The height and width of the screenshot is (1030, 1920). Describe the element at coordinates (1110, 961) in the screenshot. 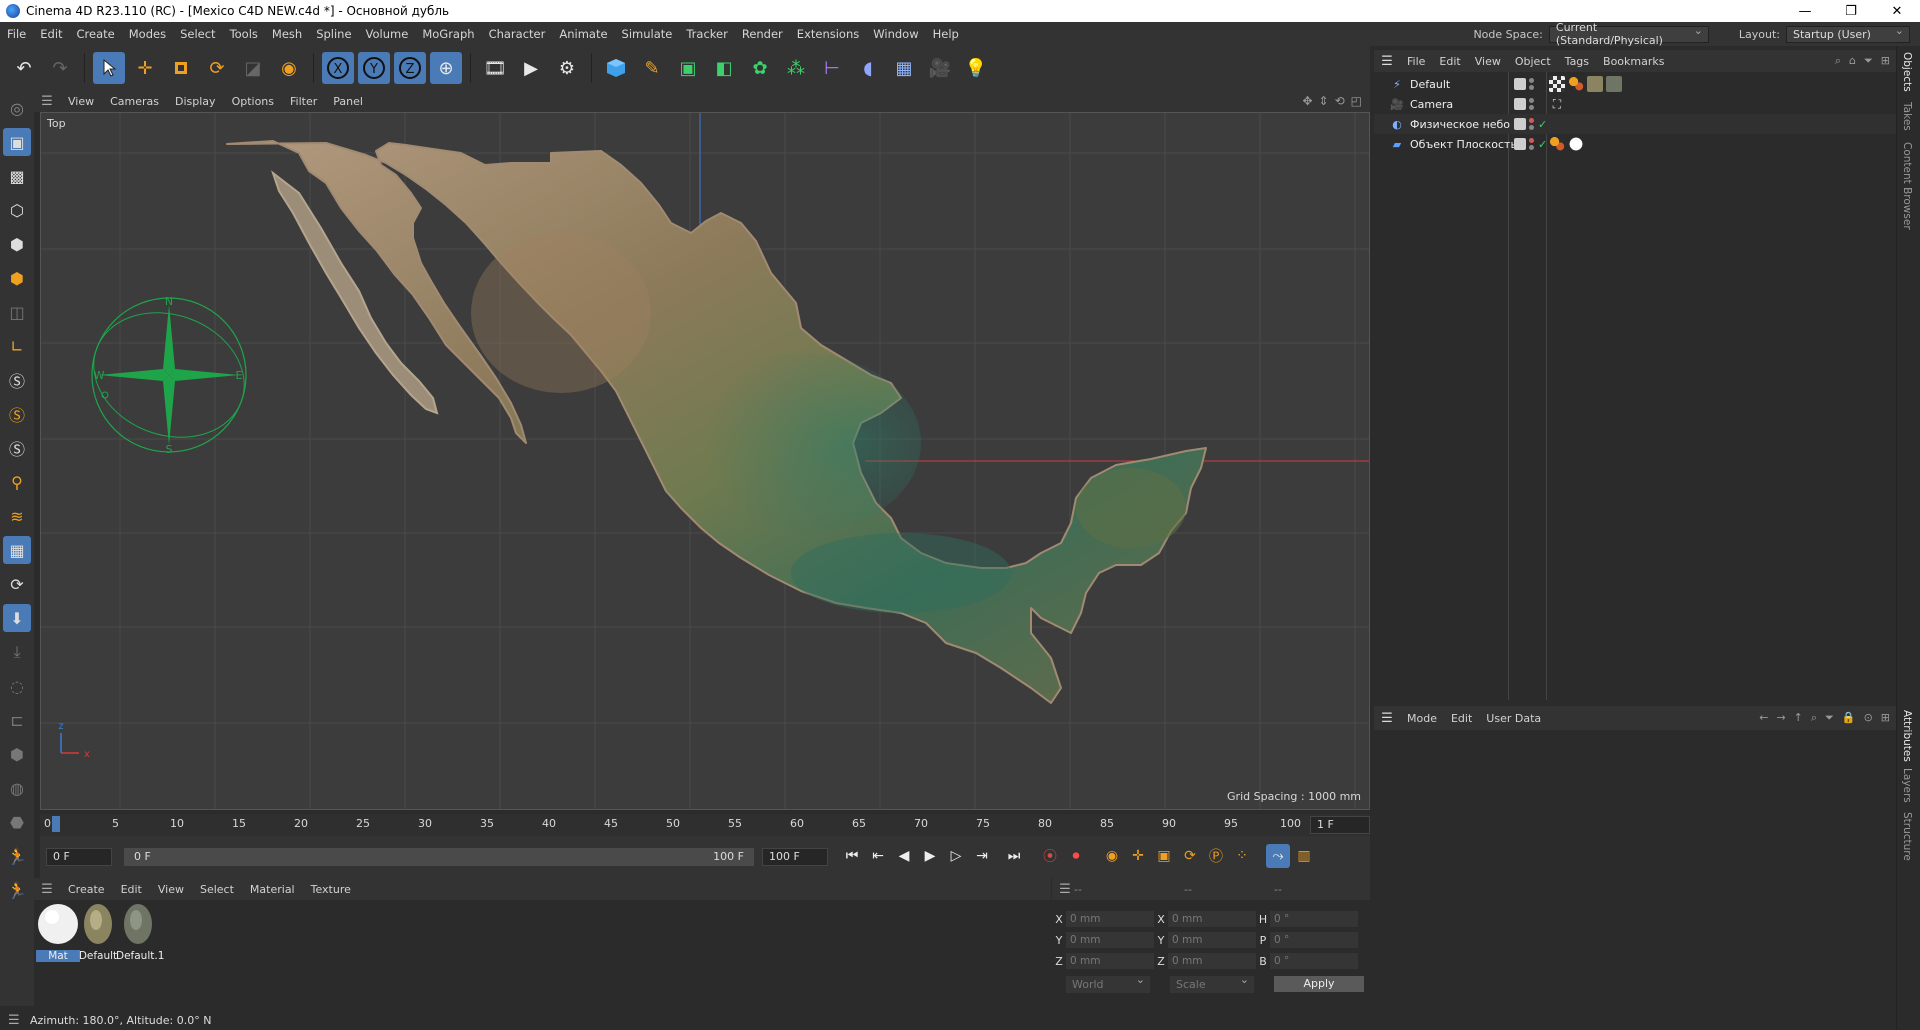

I see `position-z-field: 0 mm` at that location.